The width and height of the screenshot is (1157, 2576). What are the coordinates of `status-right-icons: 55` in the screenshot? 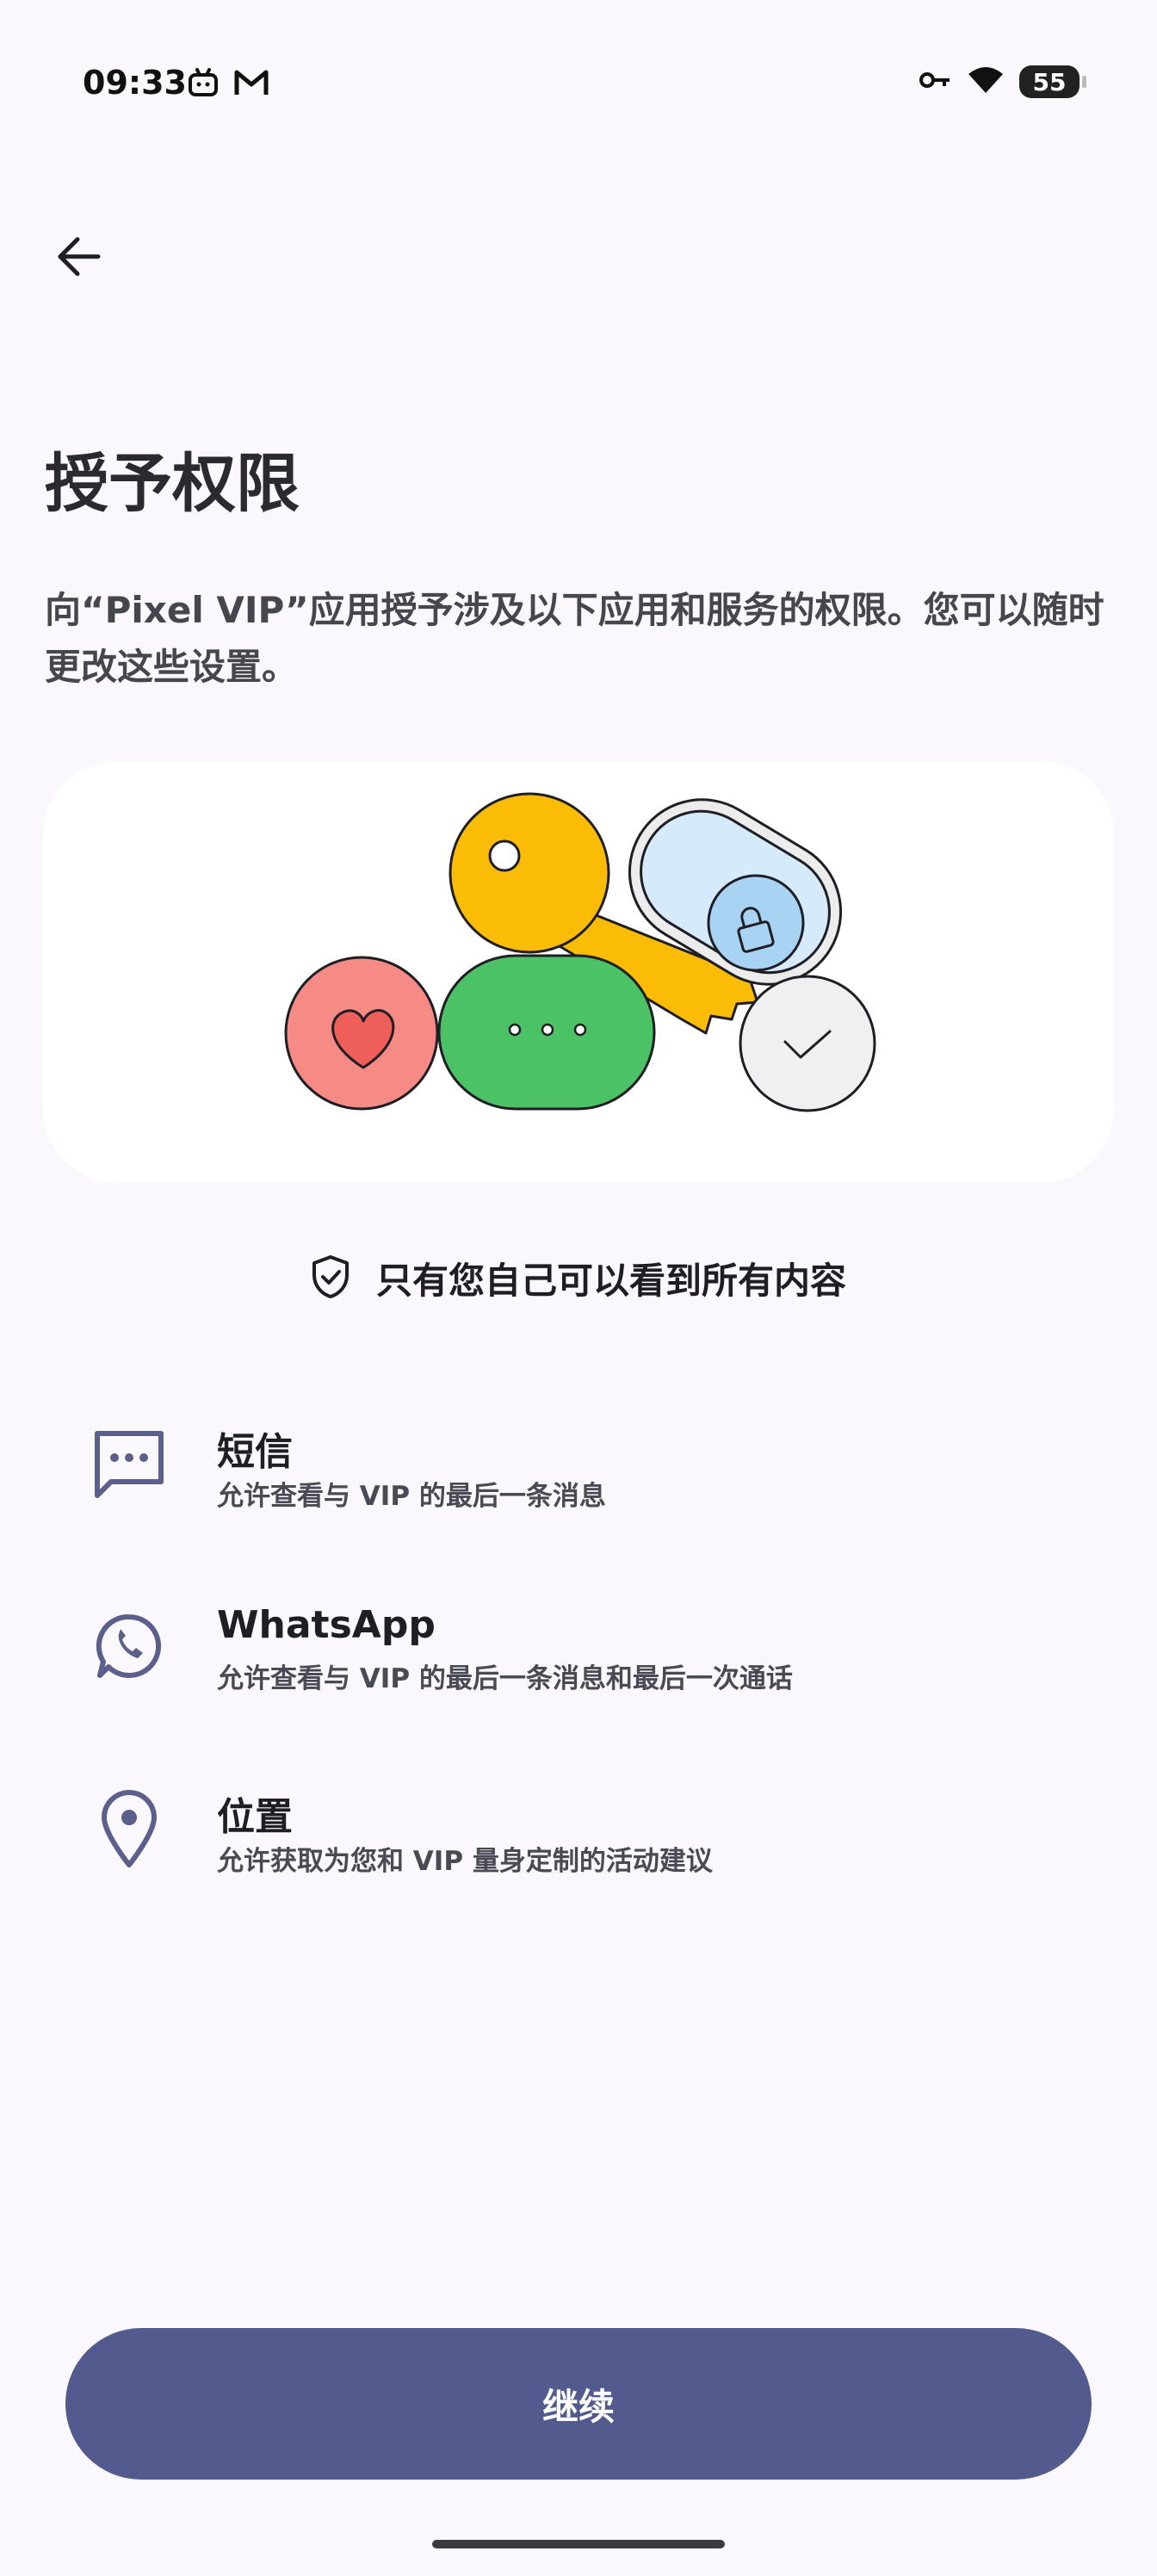 It's located at (1003, 81).